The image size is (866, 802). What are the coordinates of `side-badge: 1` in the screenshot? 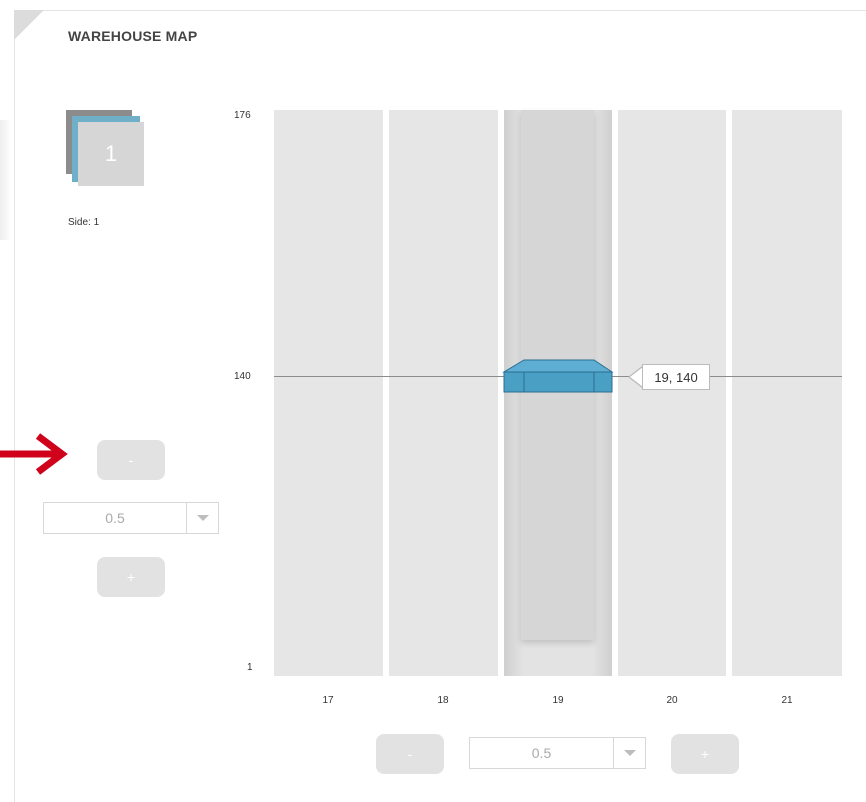 It's located at (111, 154).